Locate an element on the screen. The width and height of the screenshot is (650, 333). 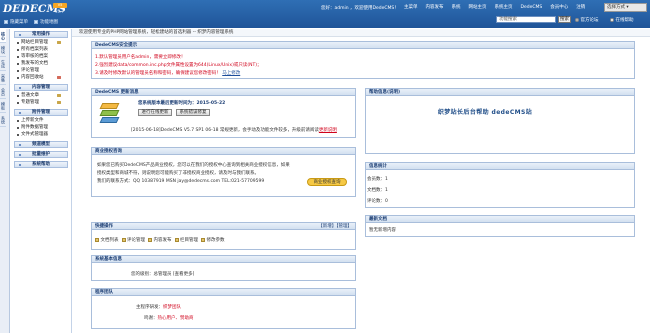
nav-system: 系统 is located at coordinates (456, 8).